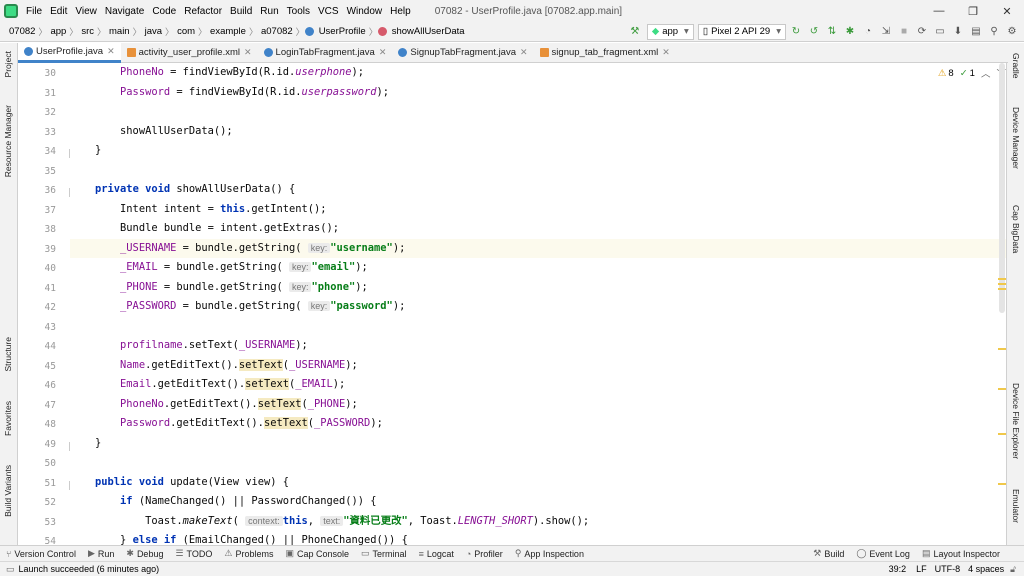  What do you see at coordinates (317, 553) in the screenshot?
I see `tool-cap-console: ▣ Cap Console` at bounding box center [317, 553].